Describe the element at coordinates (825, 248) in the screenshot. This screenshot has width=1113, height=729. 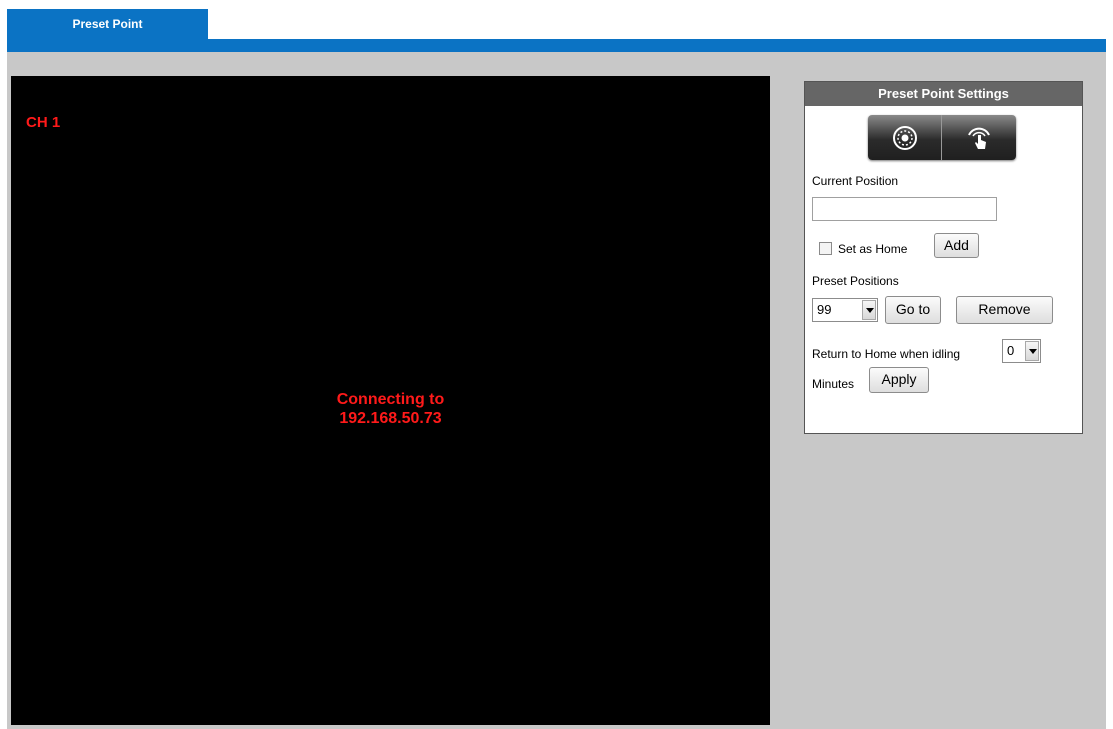
I see `set-as-home-checkbox` at that location.